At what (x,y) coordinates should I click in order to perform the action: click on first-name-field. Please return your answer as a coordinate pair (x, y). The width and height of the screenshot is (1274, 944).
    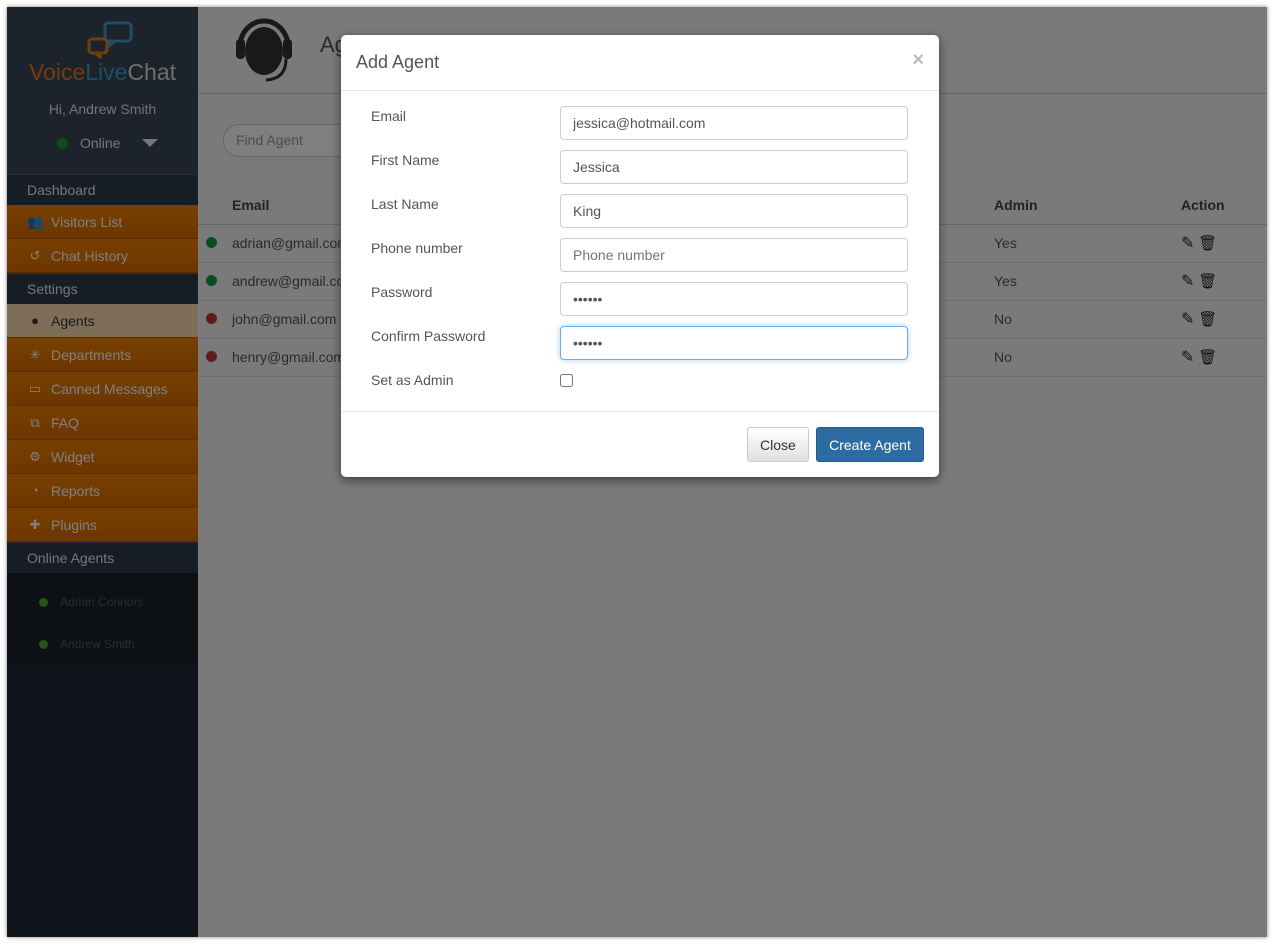
    Looking at the image, I should click on (734, 167).